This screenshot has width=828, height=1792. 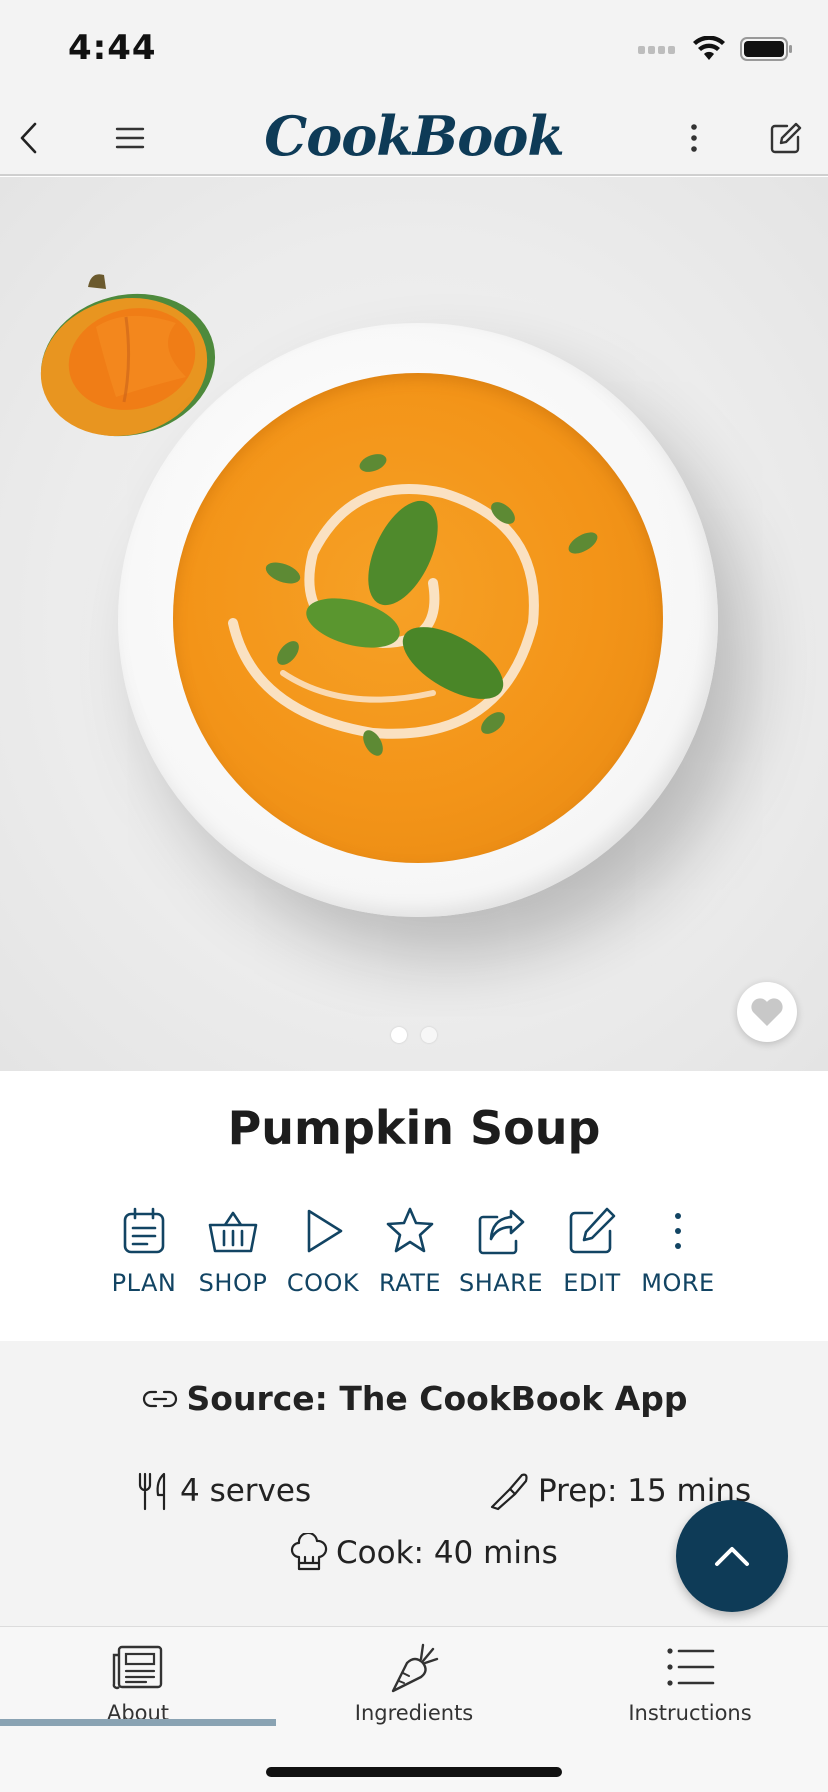 I want to click on chevron-up-icon, so click(x=732, y=1556).